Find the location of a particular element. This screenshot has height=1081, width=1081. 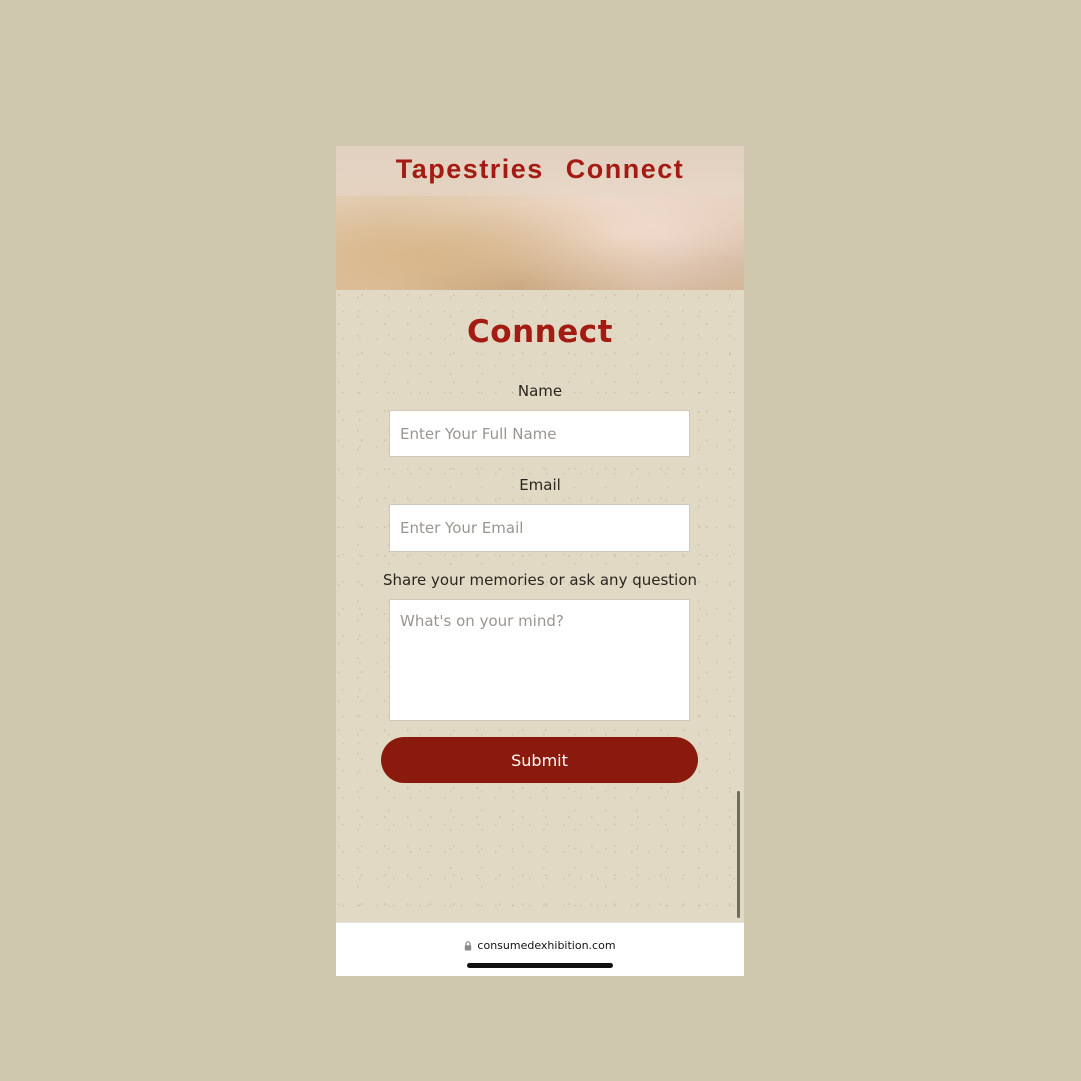

header-banner: Tapestries Connect is located at coordinates (540, 218).